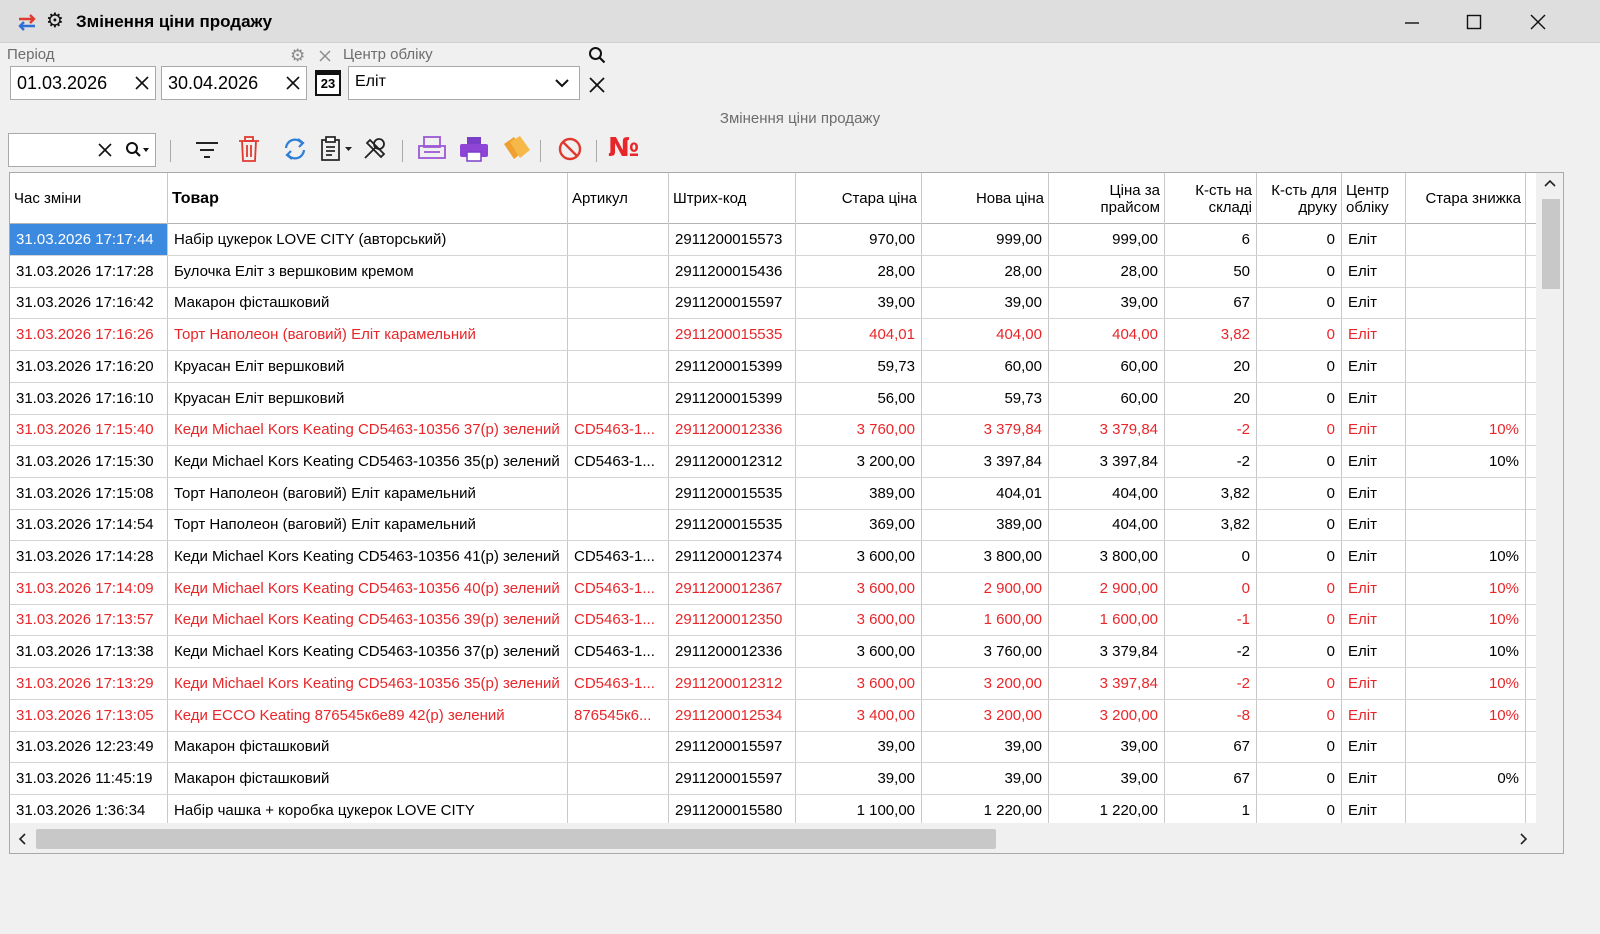  I want to click on cell-product: Торт Наполеон (ваговий) Еліт карамельний, so click(368, 493).